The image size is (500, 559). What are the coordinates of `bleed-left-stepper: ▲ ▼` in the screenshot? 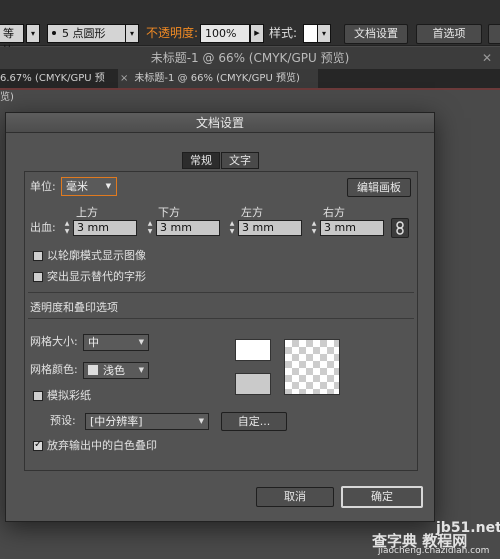 It's located at (232, 228).